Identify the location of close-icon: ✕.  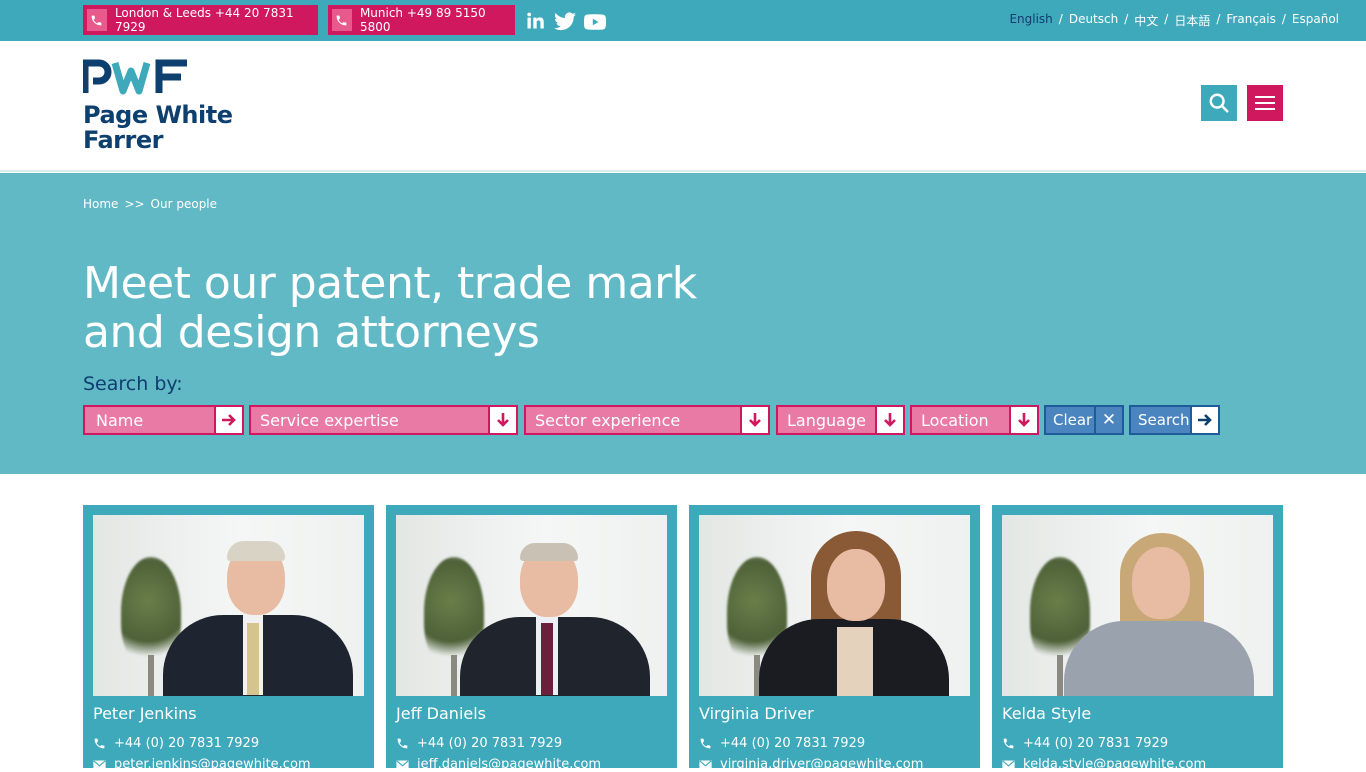
(1108, 420).